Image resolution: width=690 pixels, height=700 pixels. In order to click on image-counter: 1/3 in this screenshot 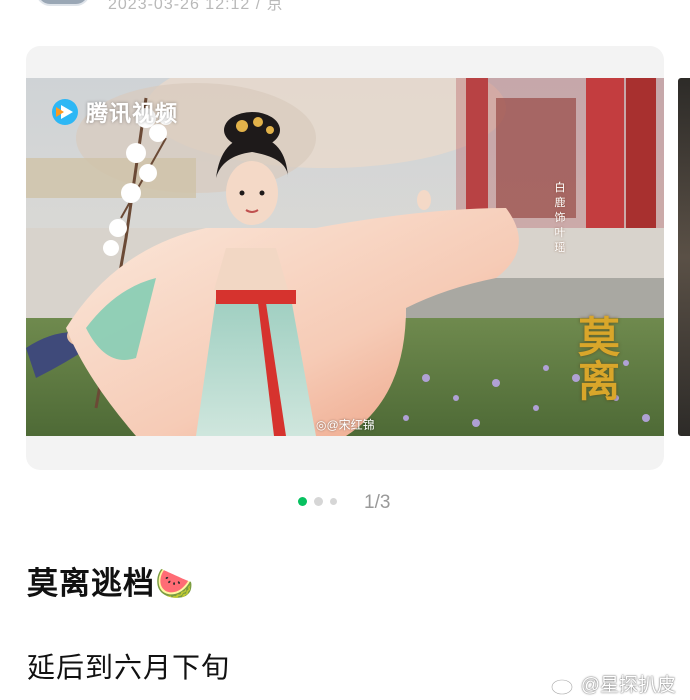, I will do `click(377, 502)`.